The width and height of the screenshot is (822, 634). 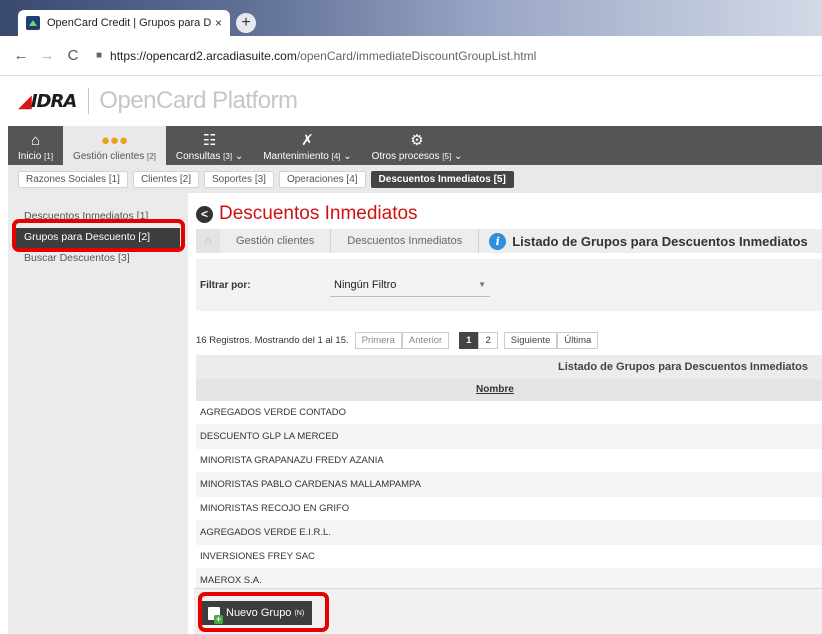 I want to click on nav-consultas-label: Consultas, so click(x=198, y=156).